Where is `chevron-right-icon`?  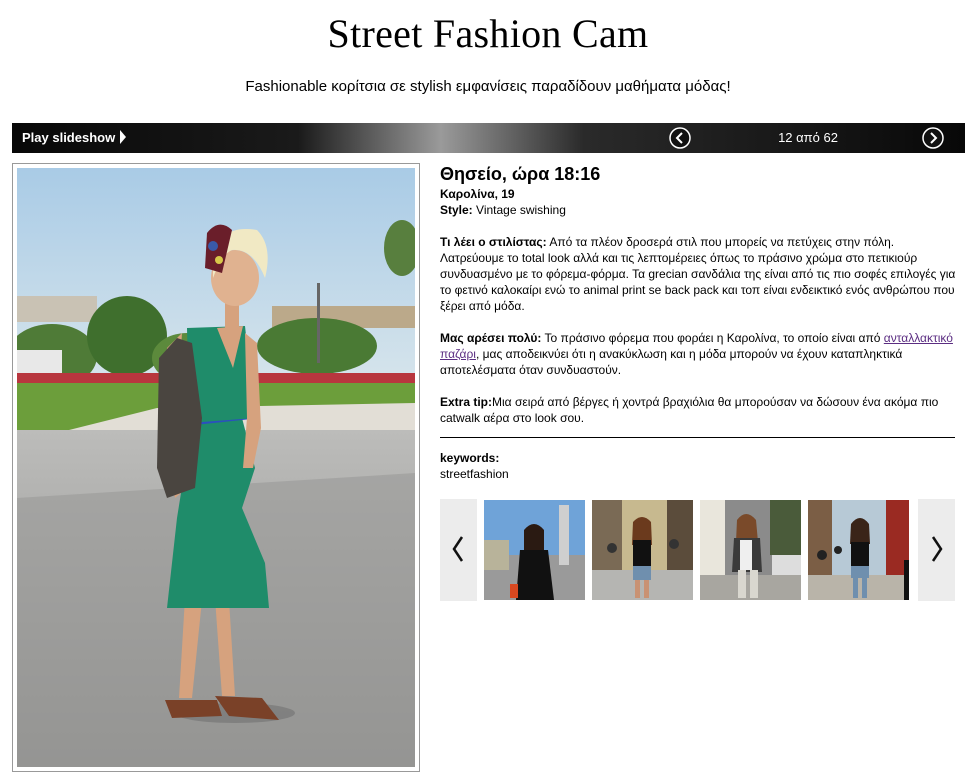
chevron-right-icon is located at coordinates (937, 549).